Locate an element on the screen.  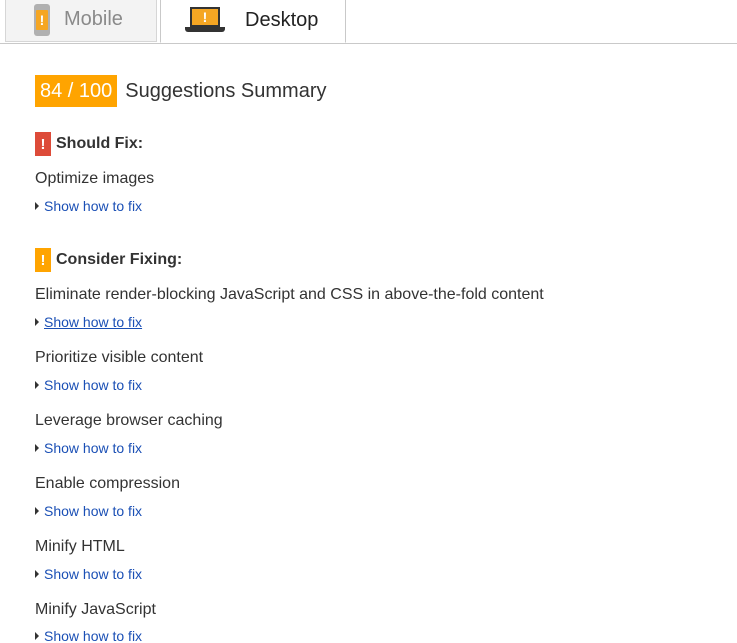
rule-title: Optimize images is located at coordinates (95, 178).